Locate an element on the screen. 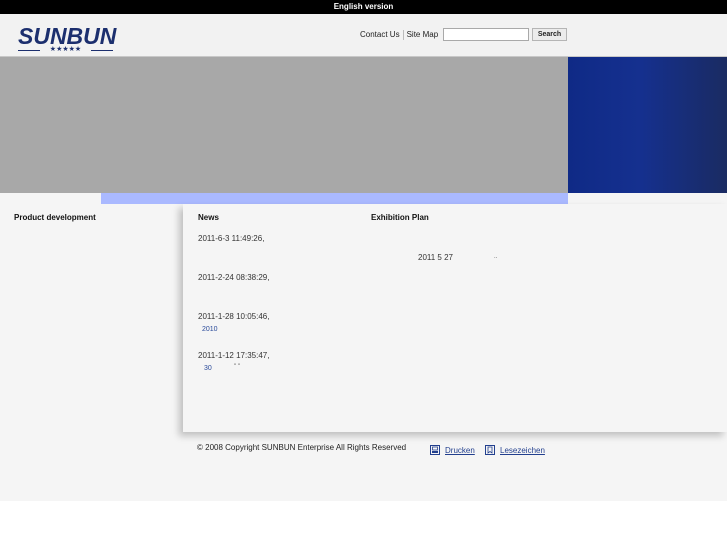 This screenshot has height=545, width=727. bookmark-icon is located at coordinates (490, 450).